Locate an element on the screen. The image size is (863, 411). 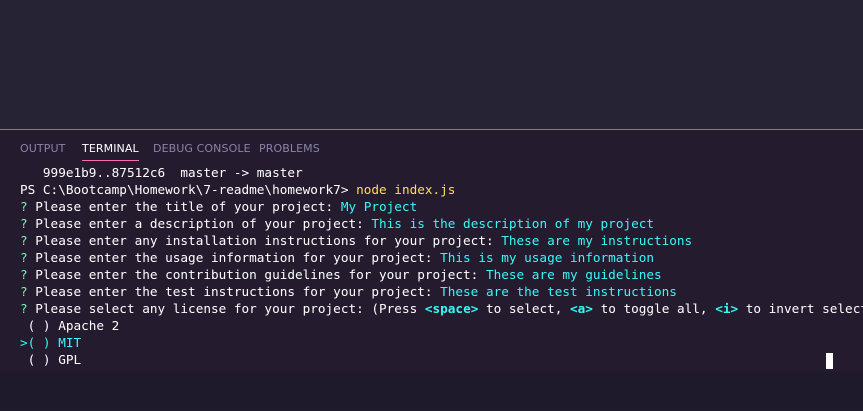
panel-tabs: OUTPUT TERMINAL DEBUG CONSOLE PROBLEMS is located at coordinates (431, 146).